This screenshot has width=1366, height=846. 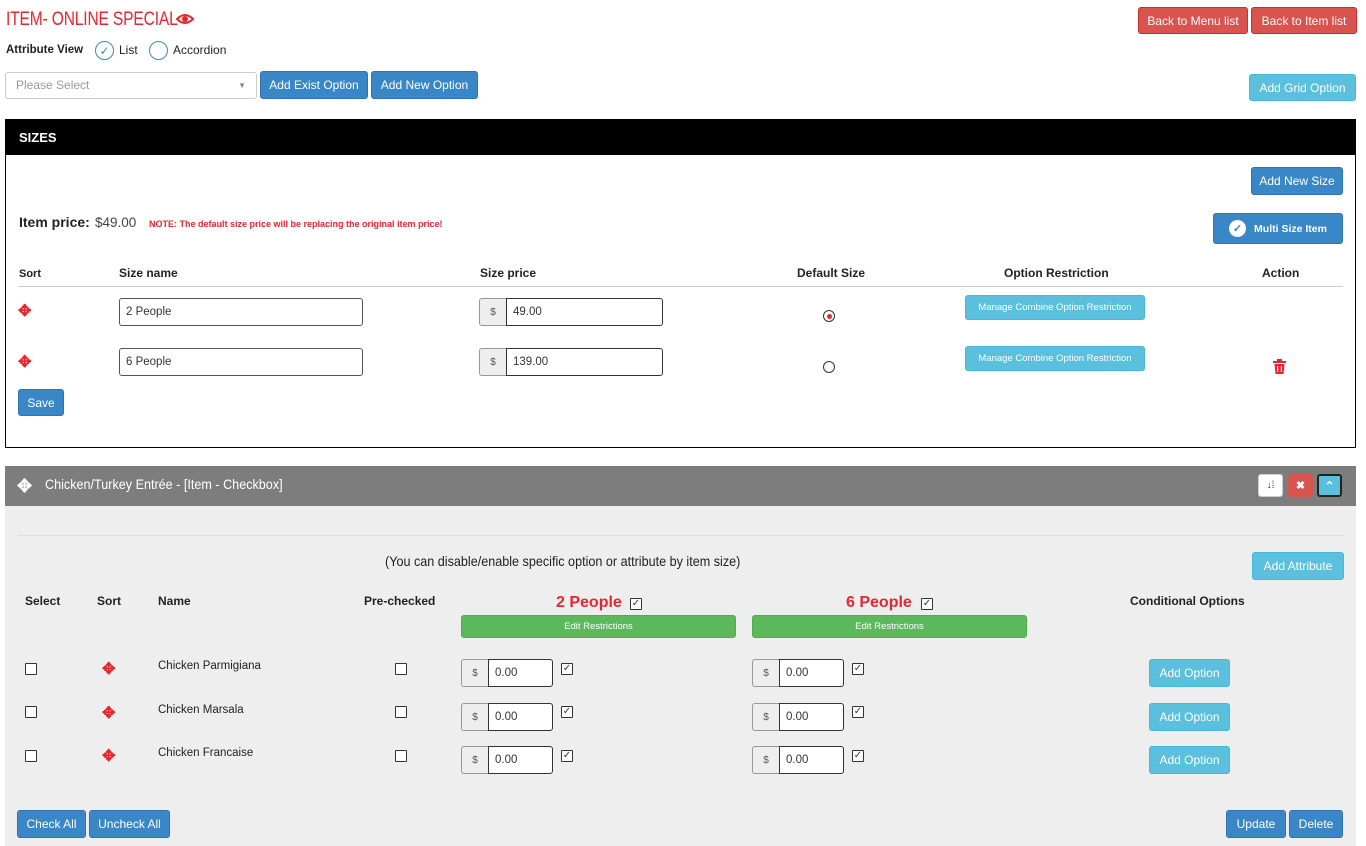 What do you see at coordinates (1270, 485) in the screenshot?
I see `sort-alpha-icon: ↓⁞` at bounding box center [1270, 485].